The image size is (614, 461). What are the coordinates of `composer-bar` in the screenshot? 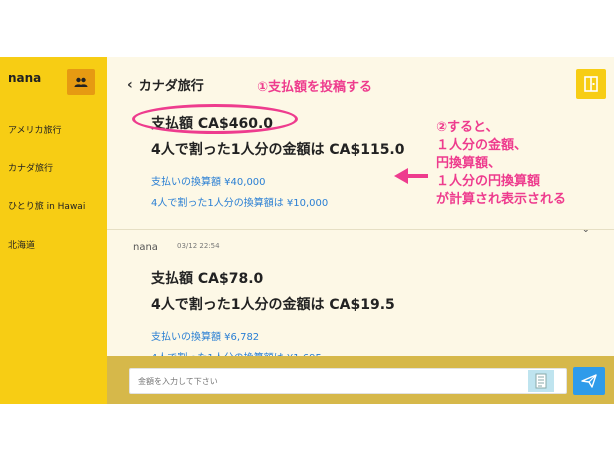 It's located at (360, 380).